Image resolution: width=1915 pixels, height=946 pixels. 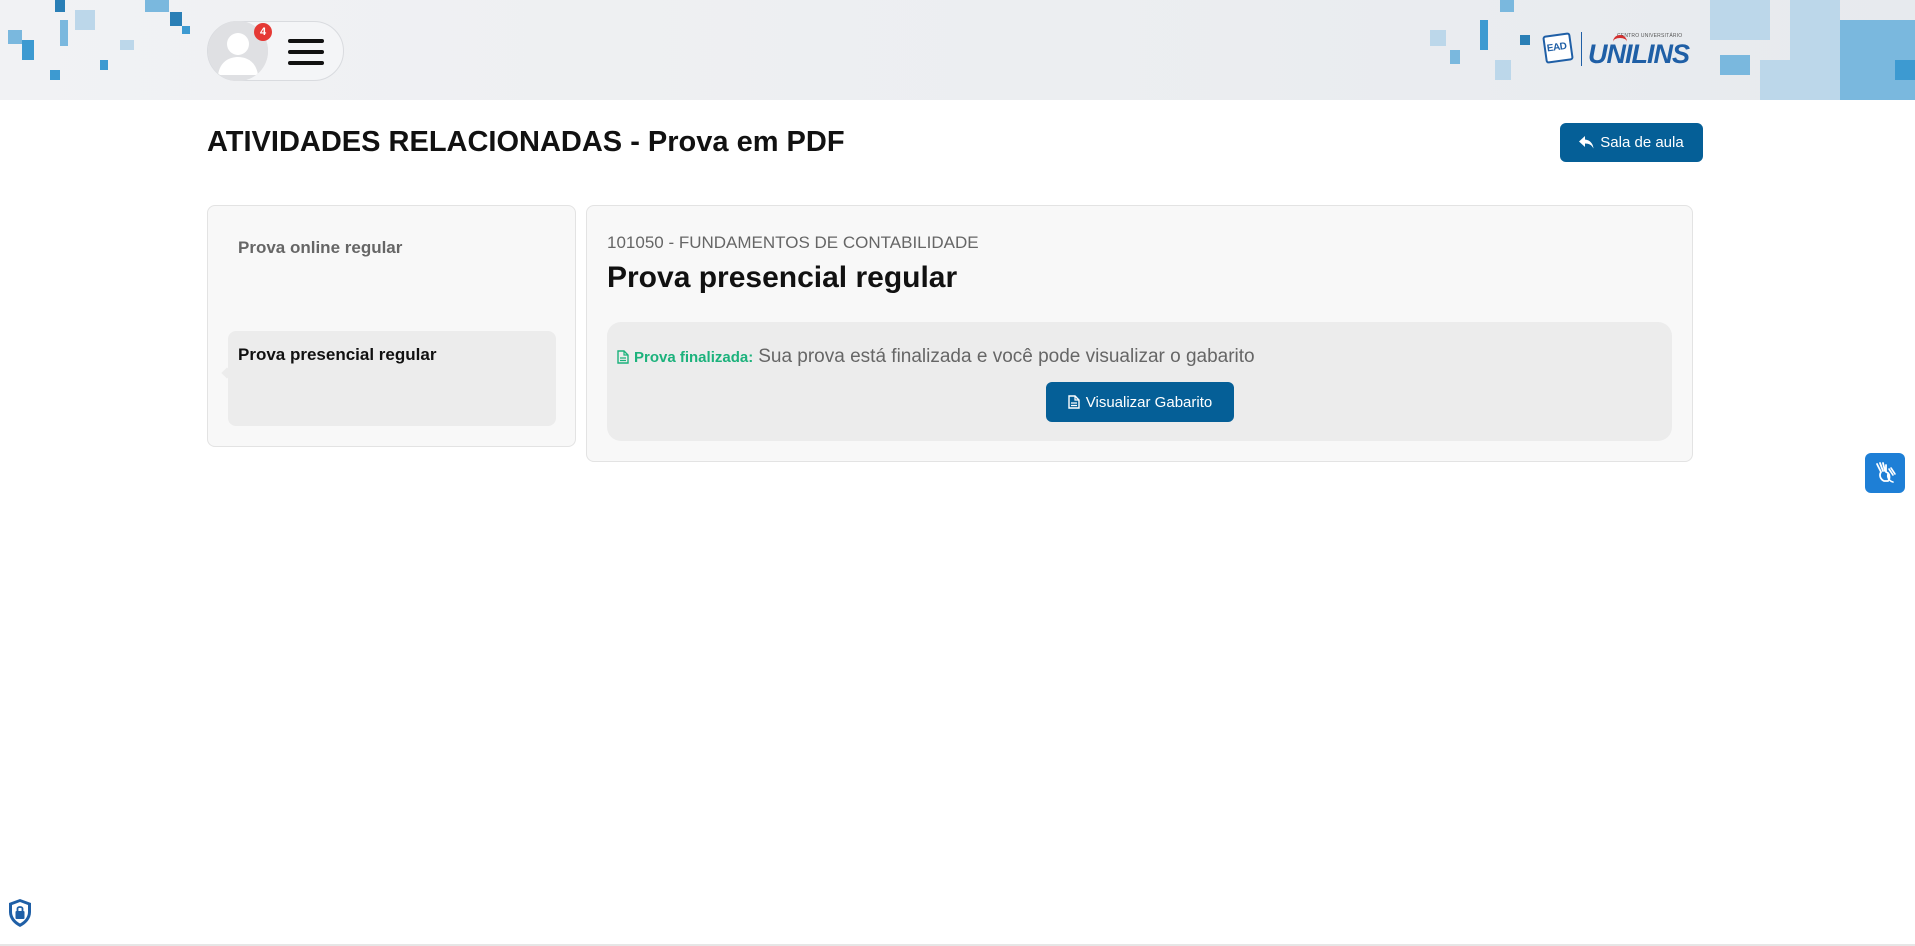 What do you see at coordinates (306, 52) in the screenshot?
I see `hamburger-menu-icon` at bounding box center [306, 52].